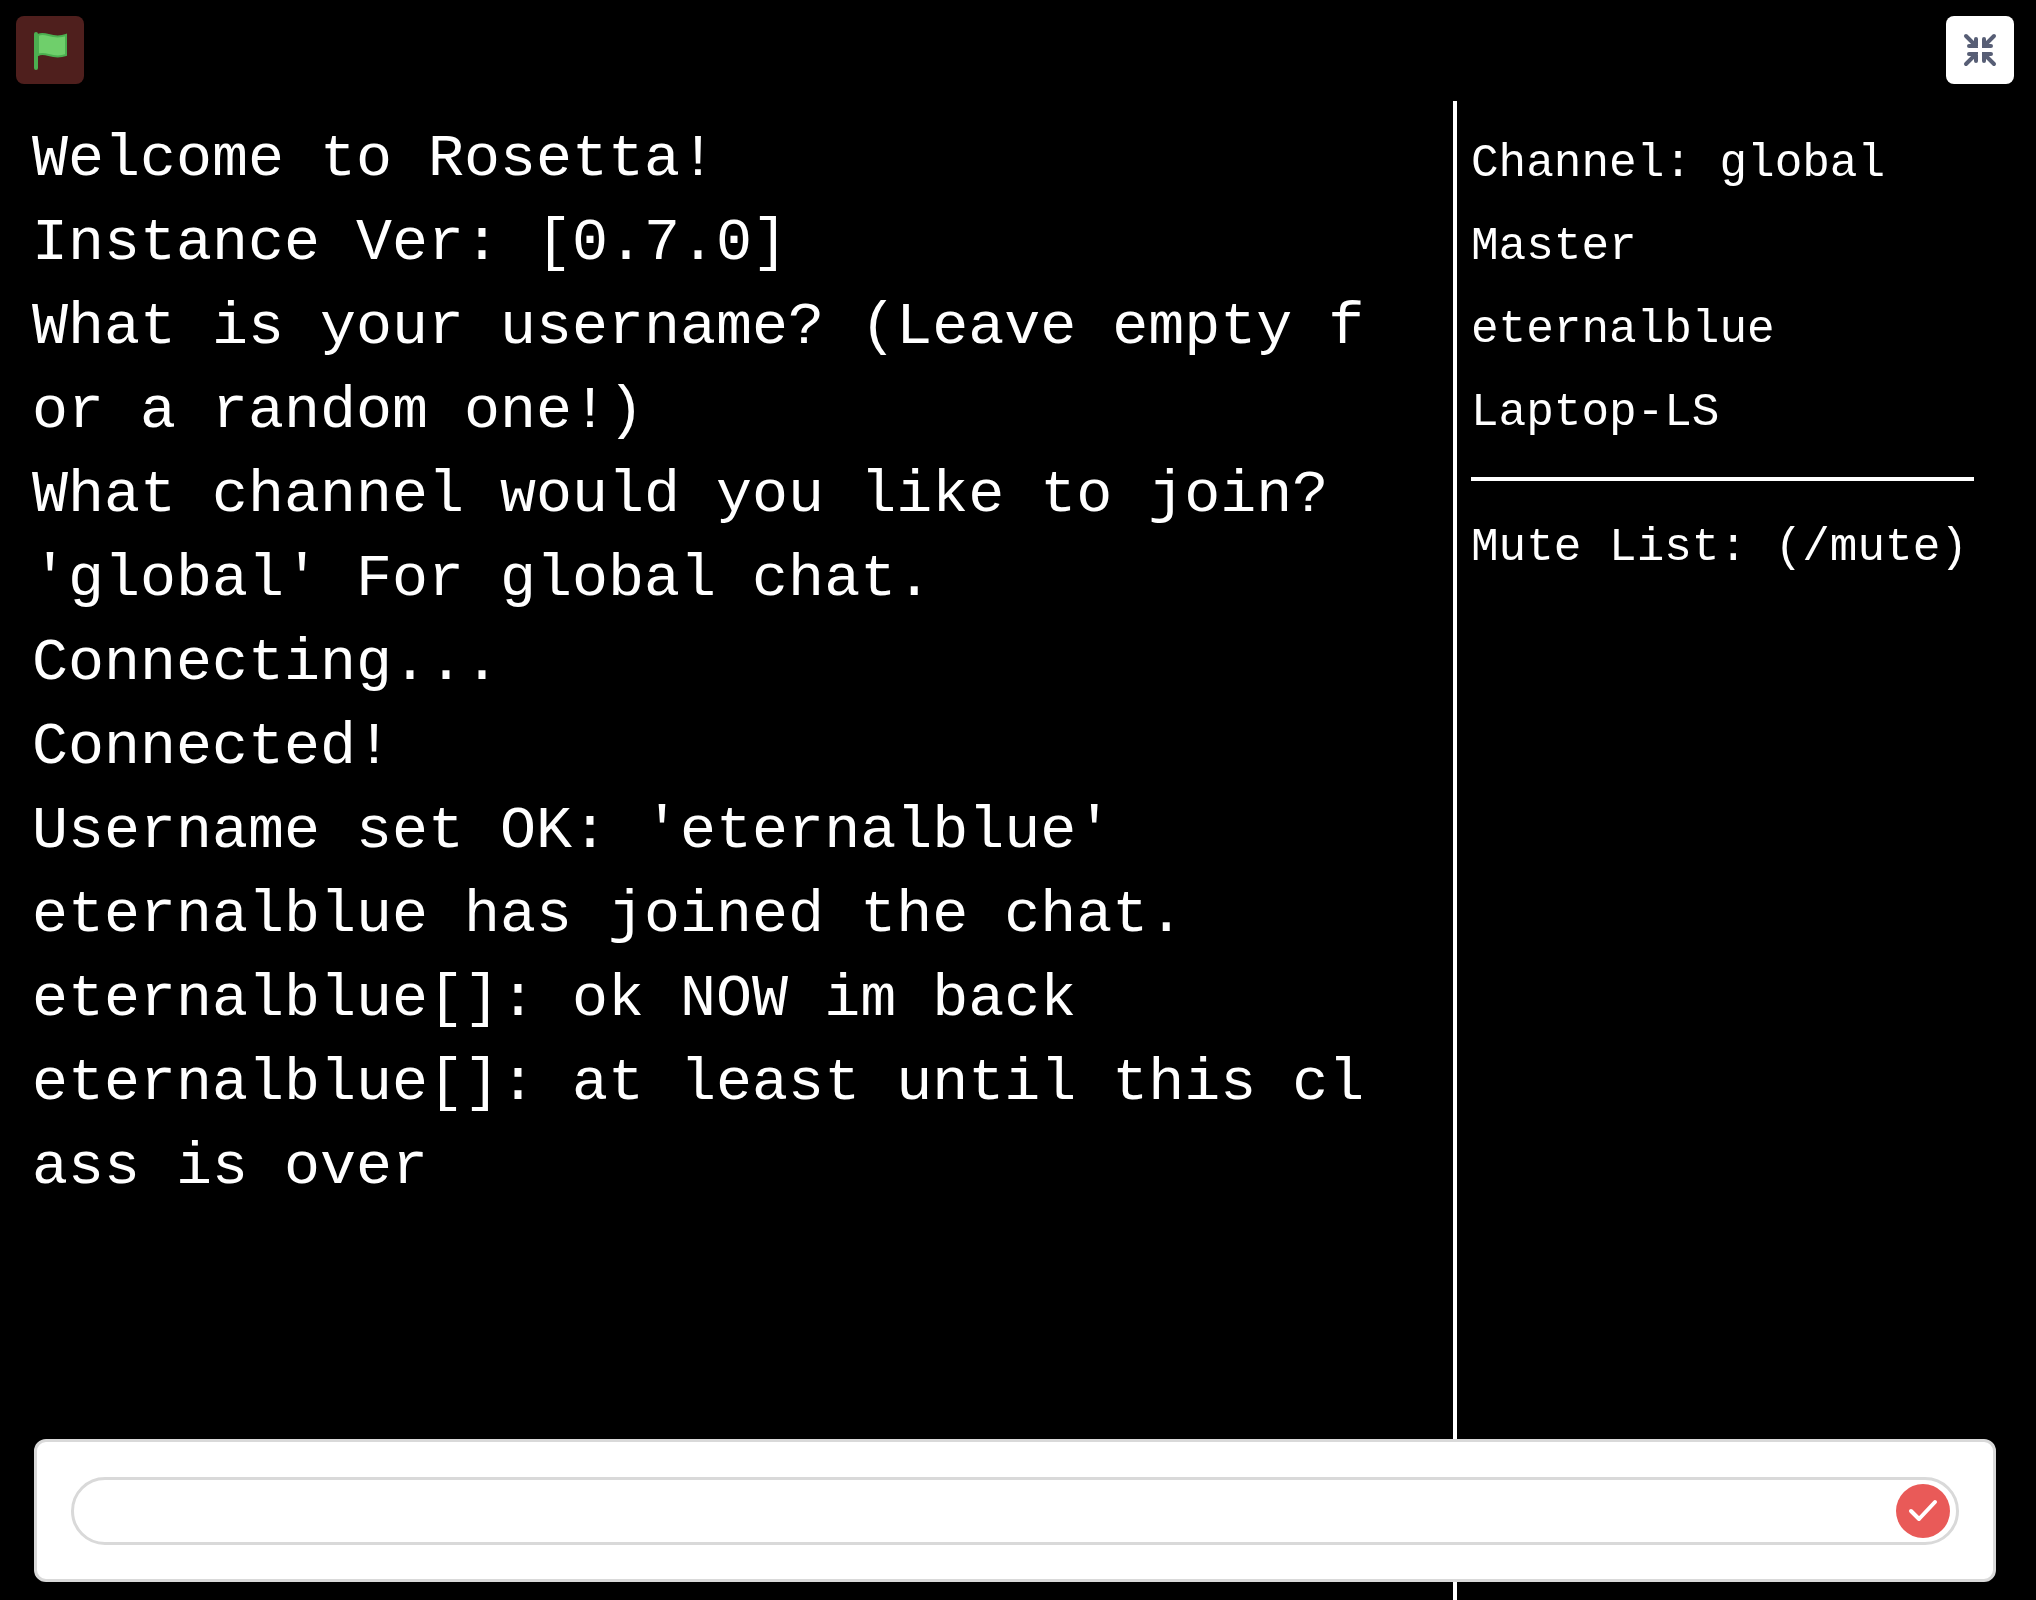  I want to click on chat-log-line: eternalblue has joined the chat., so click(608, 915).